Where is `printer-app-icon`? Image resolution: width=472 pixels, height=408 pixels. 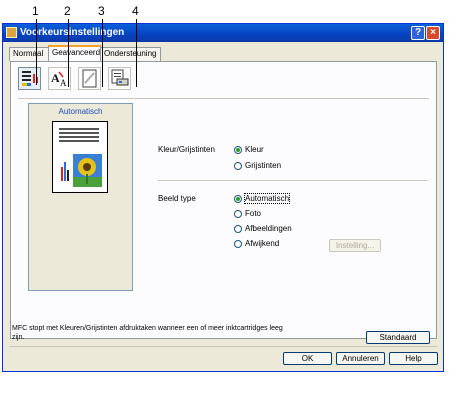 printer-app-icon is located at coordinates (11, 32).